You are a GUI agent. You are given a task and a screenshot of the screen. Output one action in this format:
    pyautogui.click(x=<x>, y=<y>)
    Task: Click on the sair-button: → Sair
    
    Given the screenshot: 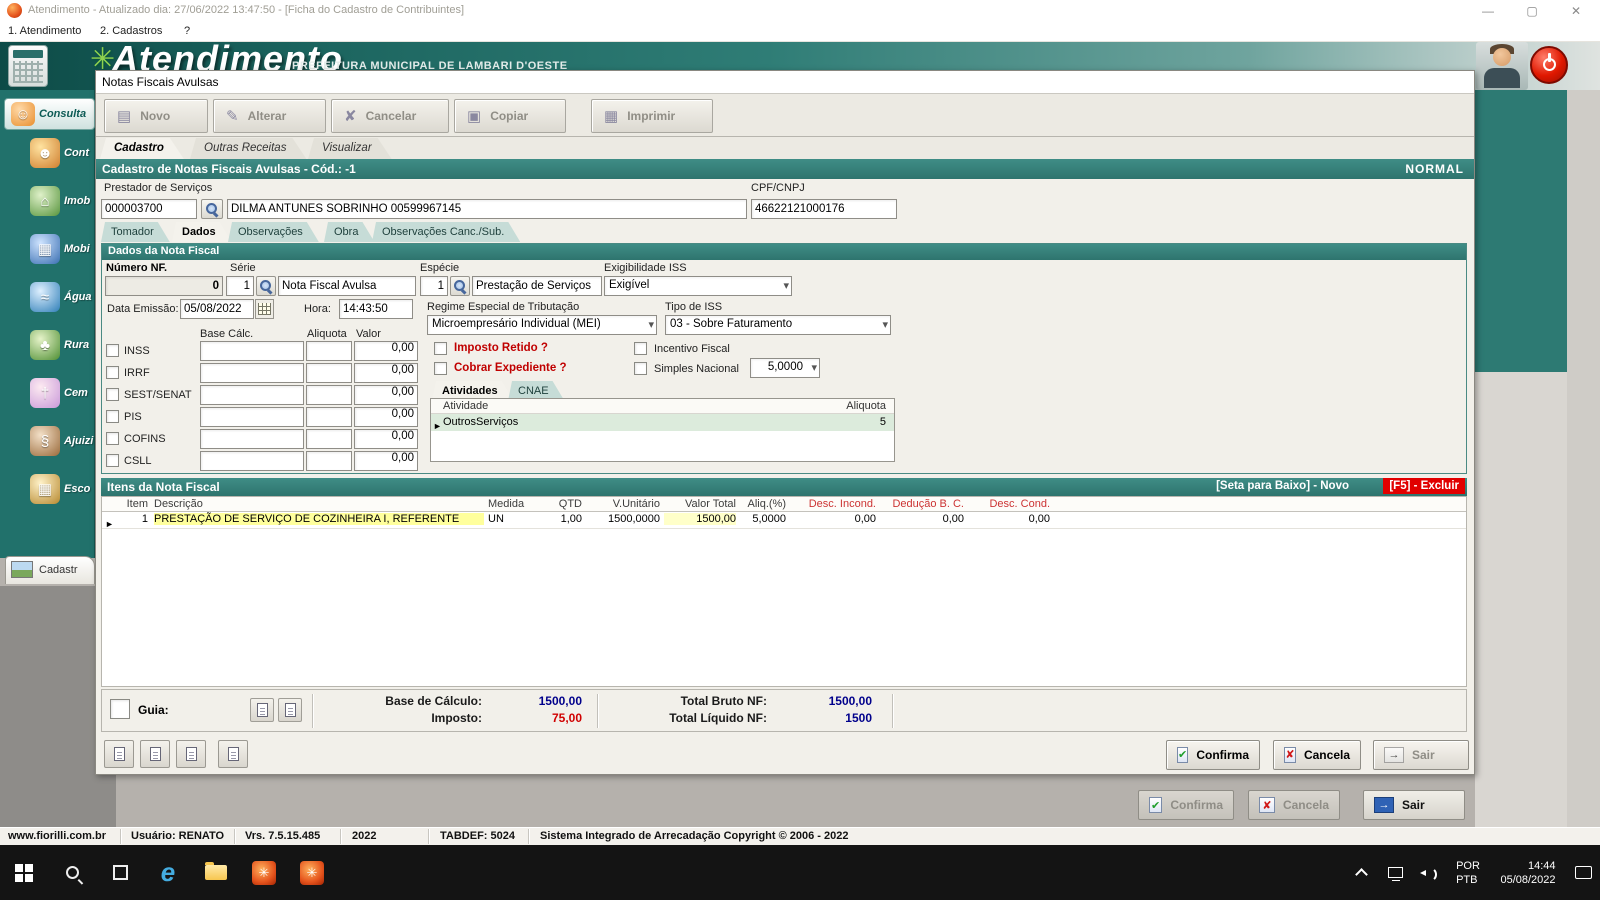 What is the action you would take?
    pyautogui.click(x=1421, y=755)
    